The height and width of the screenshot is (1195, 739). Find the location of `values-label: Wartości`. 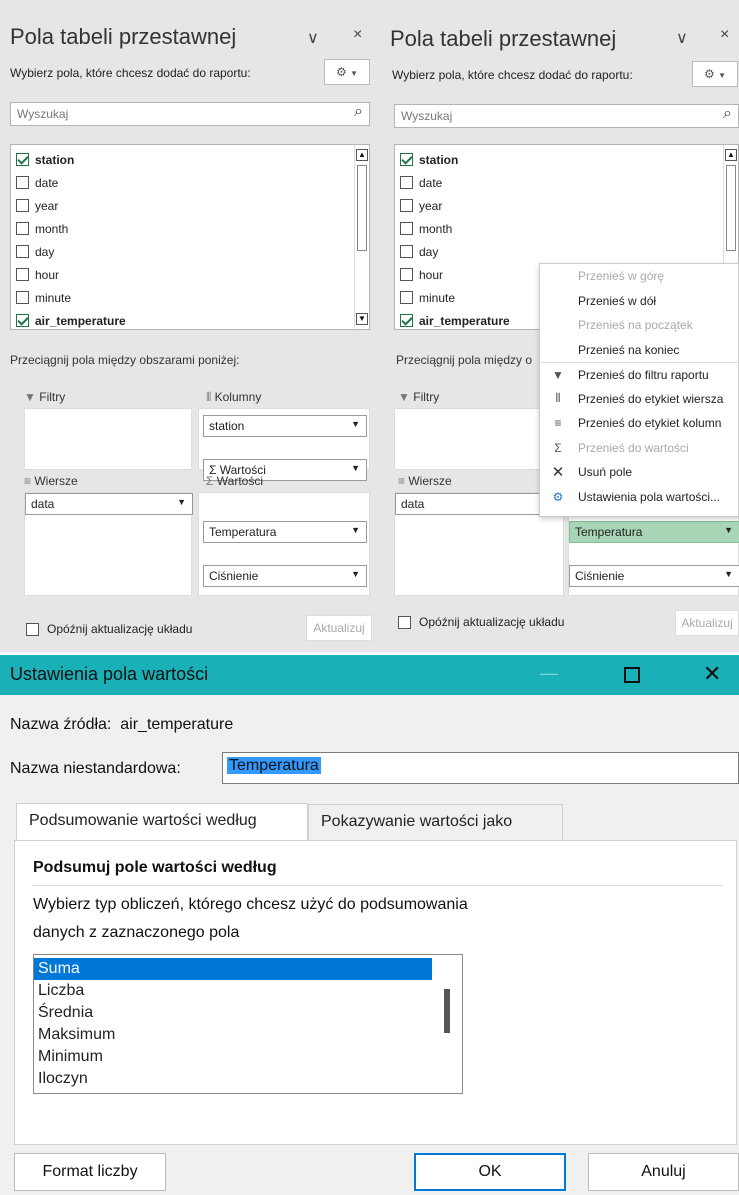

values-label: Wartości is located at coordinates (239, 481).